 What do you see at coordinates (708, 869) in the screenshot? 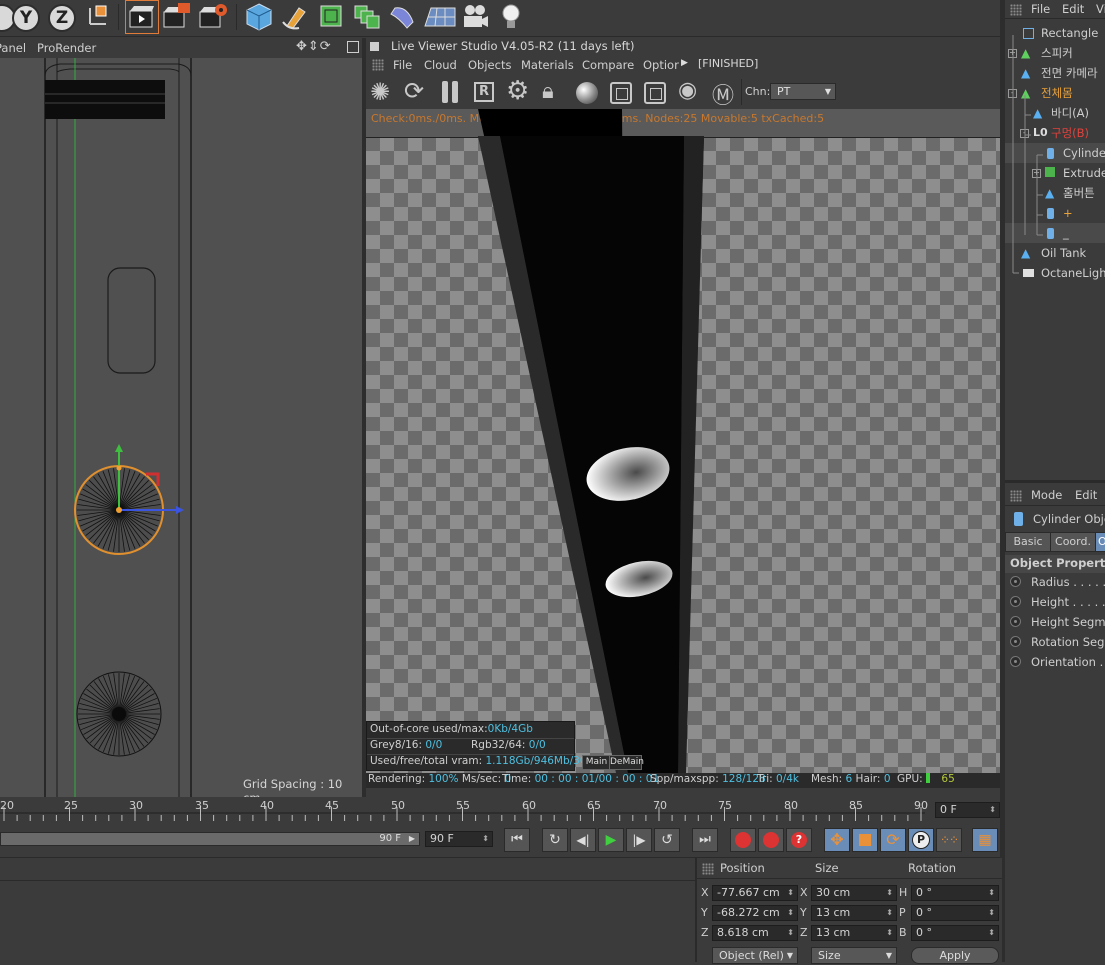
I see `menu-grip-icon` at bounding box center [708, 869].